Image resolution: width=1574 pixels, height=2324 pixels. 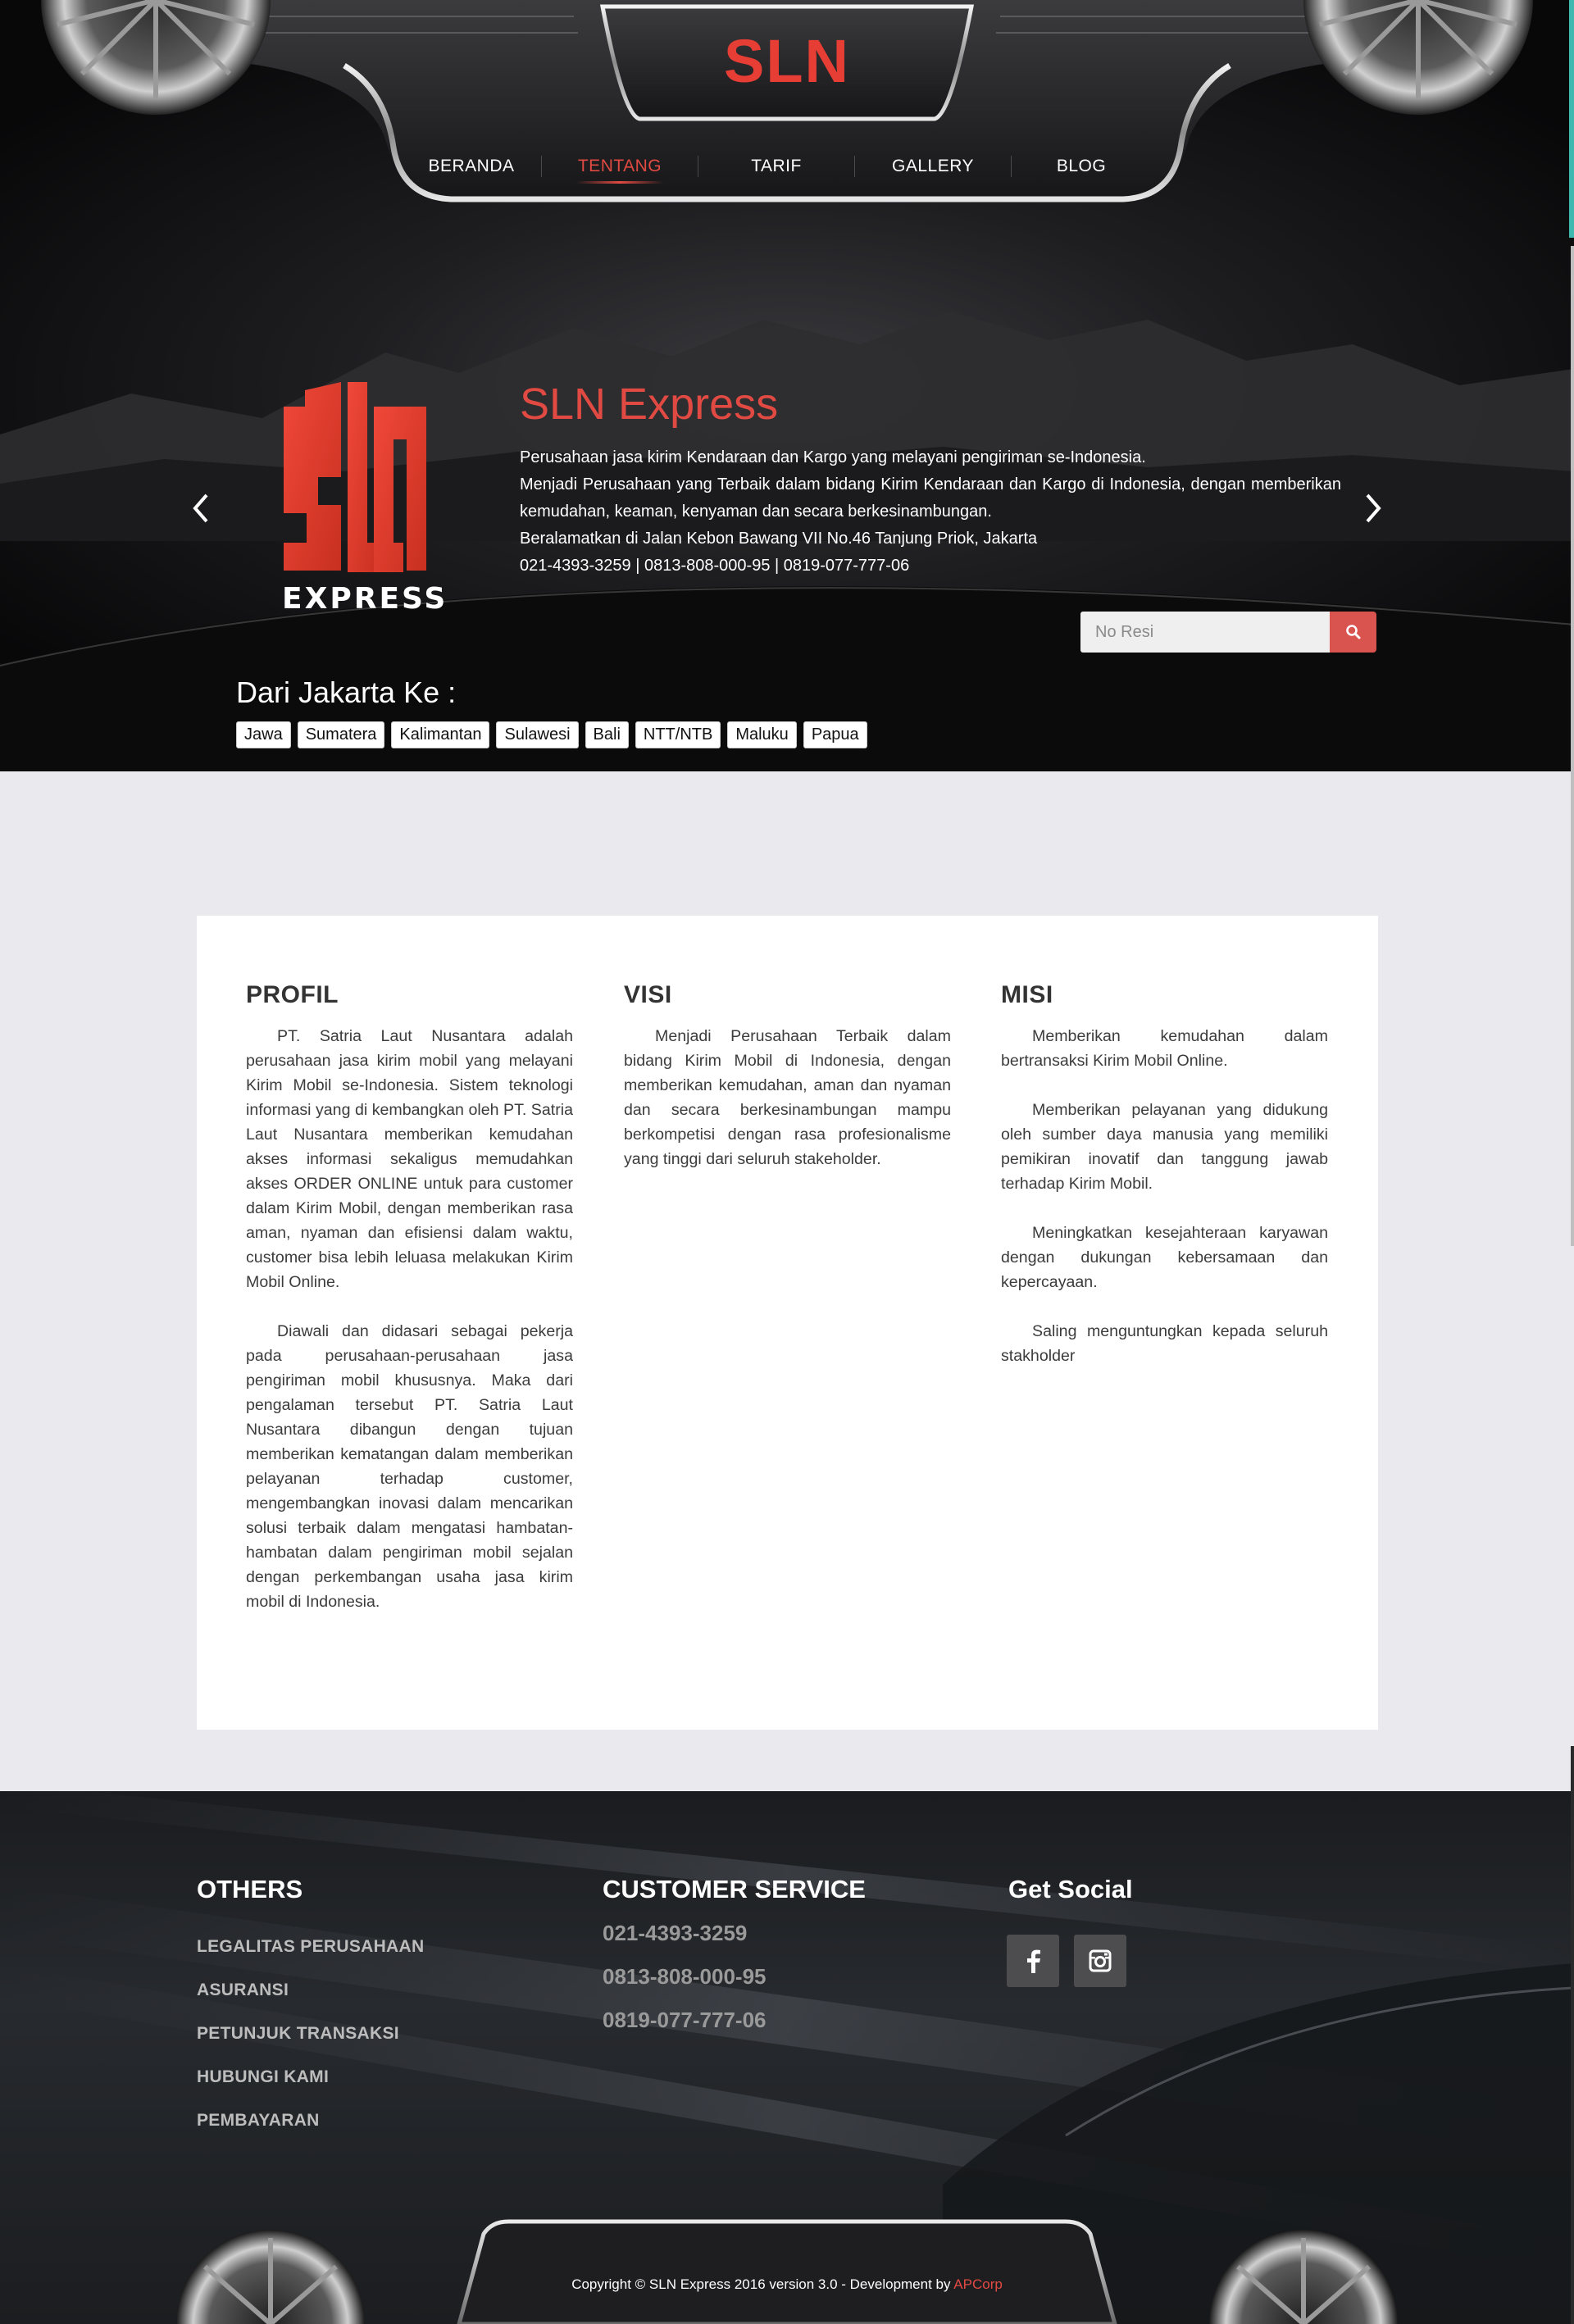 I want to click on destination-title: Dari Jakarta Ke :, so click(x=346, y=692).